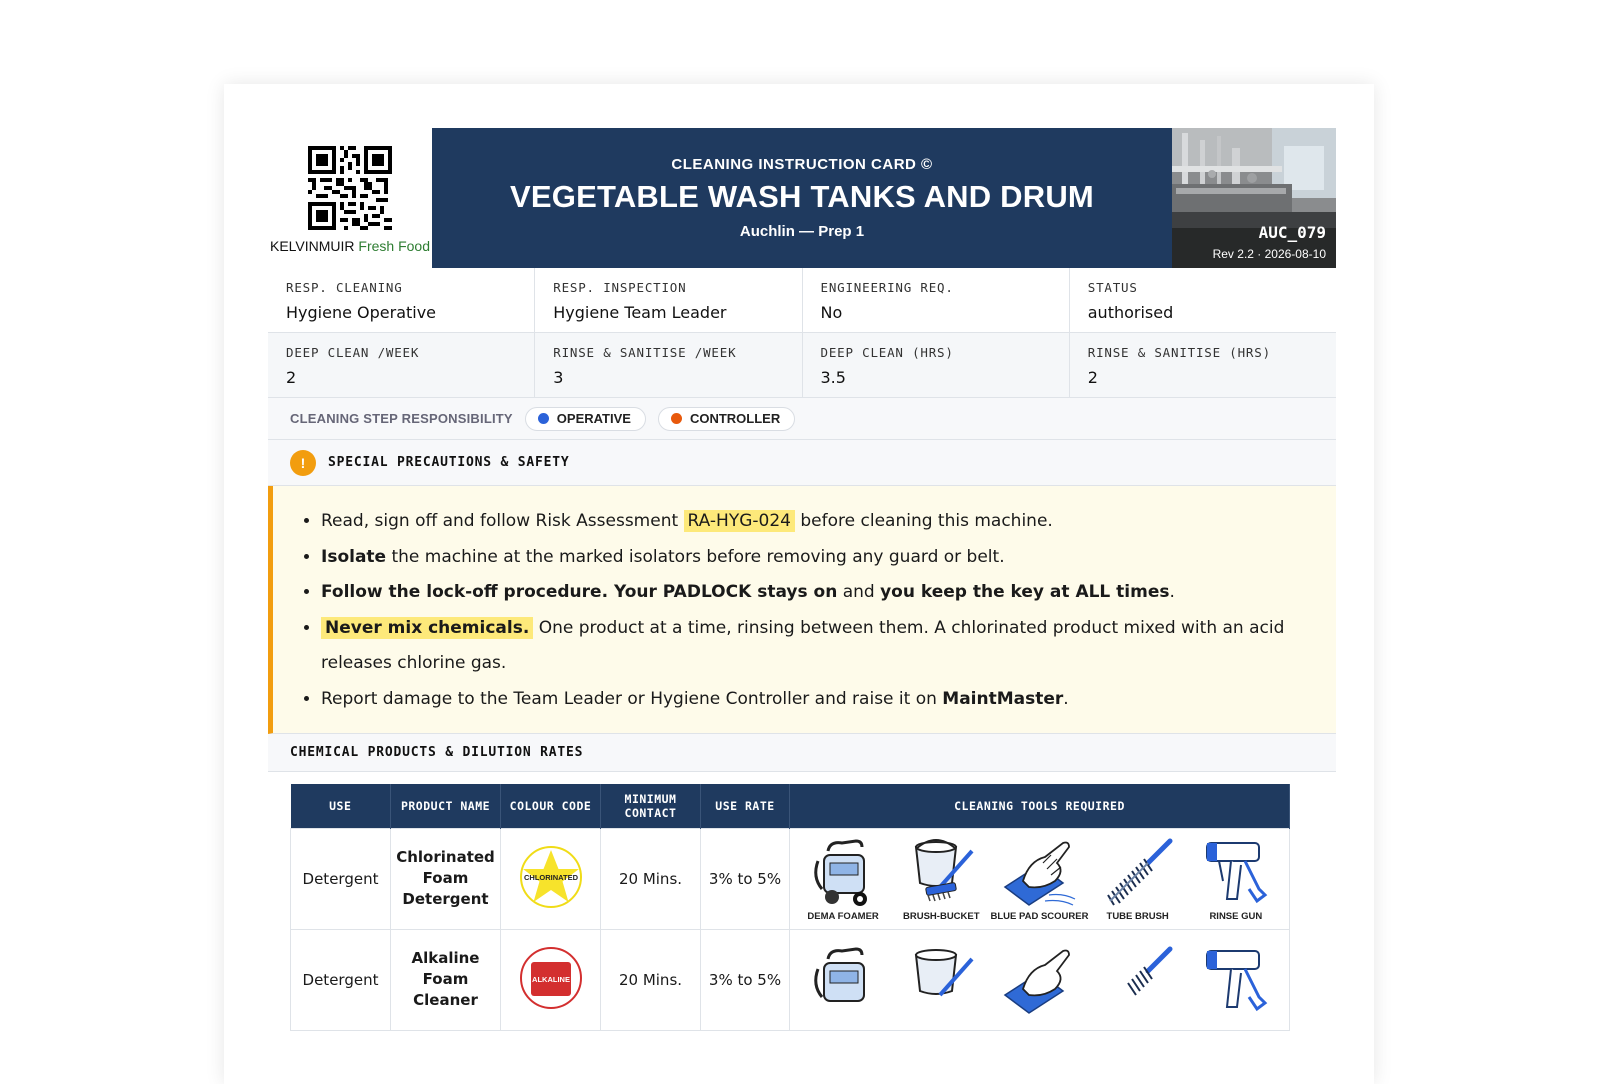  I want to click on qr-code-icon, so click(350, 188).